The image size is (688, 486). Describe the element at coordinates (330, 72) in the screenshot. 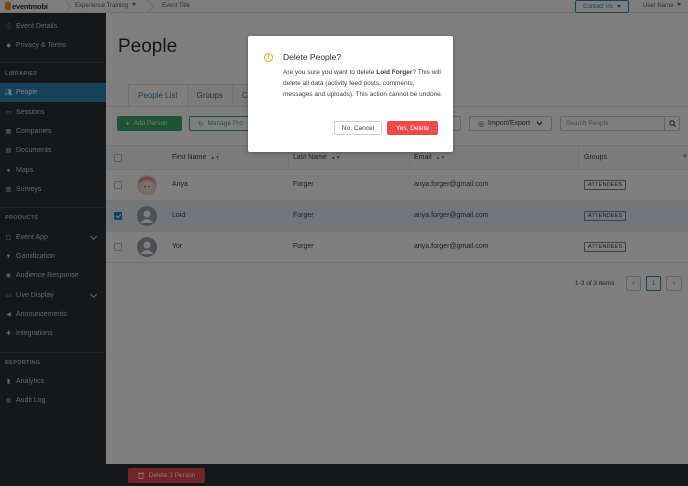

I see `dialog-message-prefix: Are you sure you want to delete` at that location.